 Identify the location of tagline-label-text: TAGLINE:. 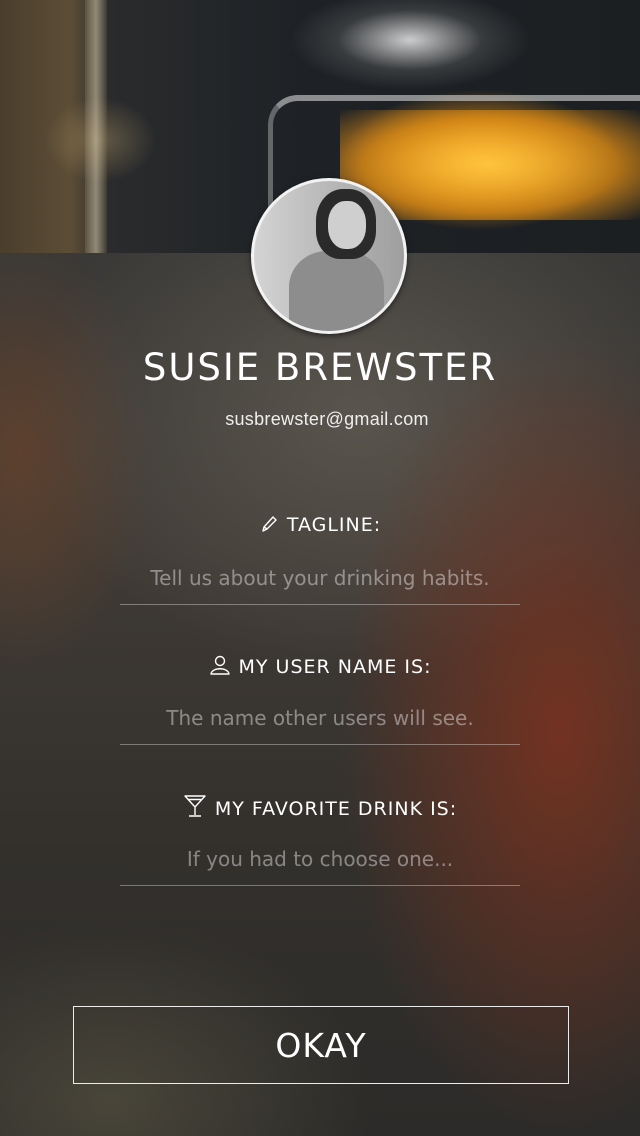
(334, 525).